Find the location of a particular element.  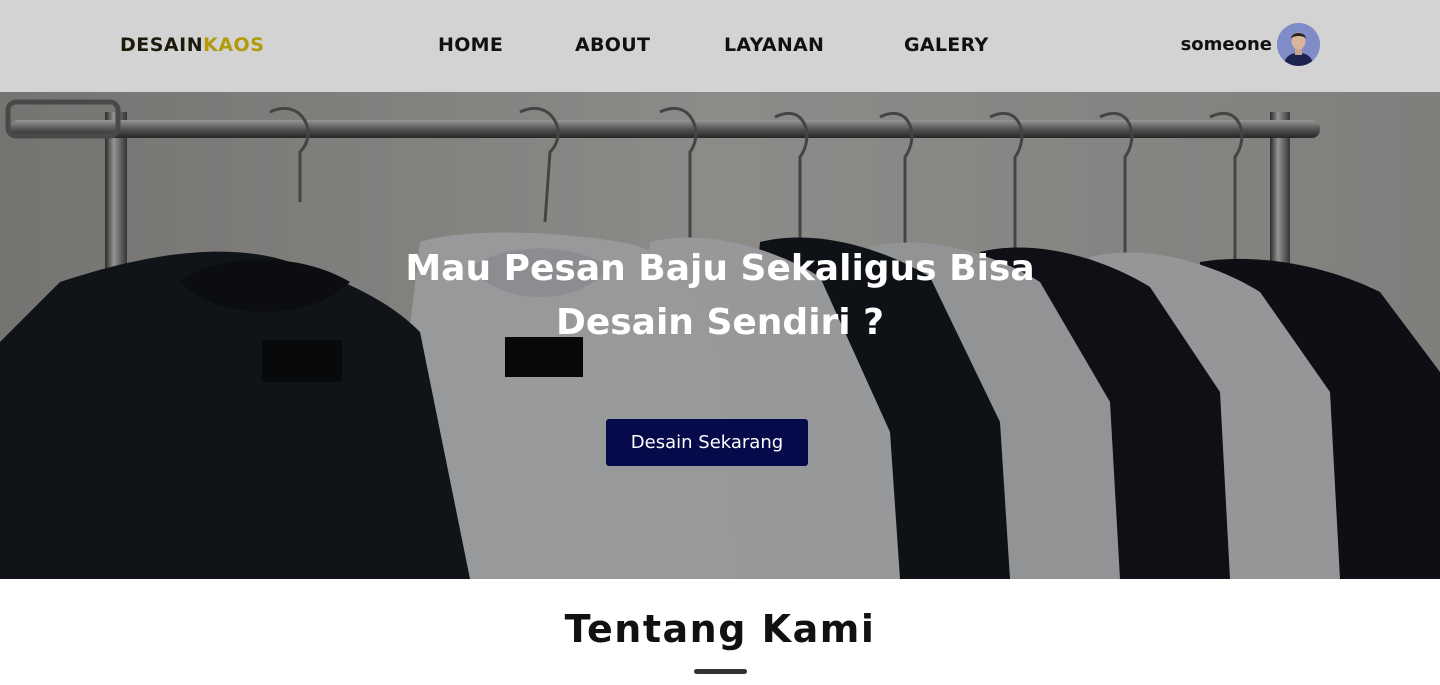

desain-sekarang-button: Desain Sekarang is located at coordinates (707, 442).